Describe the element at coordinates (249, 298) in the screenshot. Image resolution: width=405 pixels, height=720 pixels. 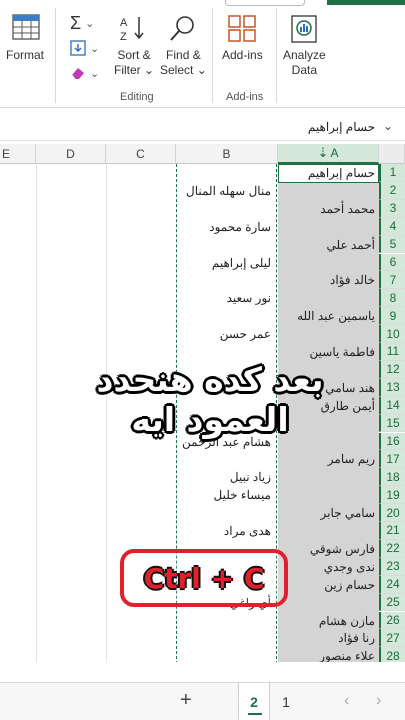
I see `cell-b-8: نور سعيد` at that location.